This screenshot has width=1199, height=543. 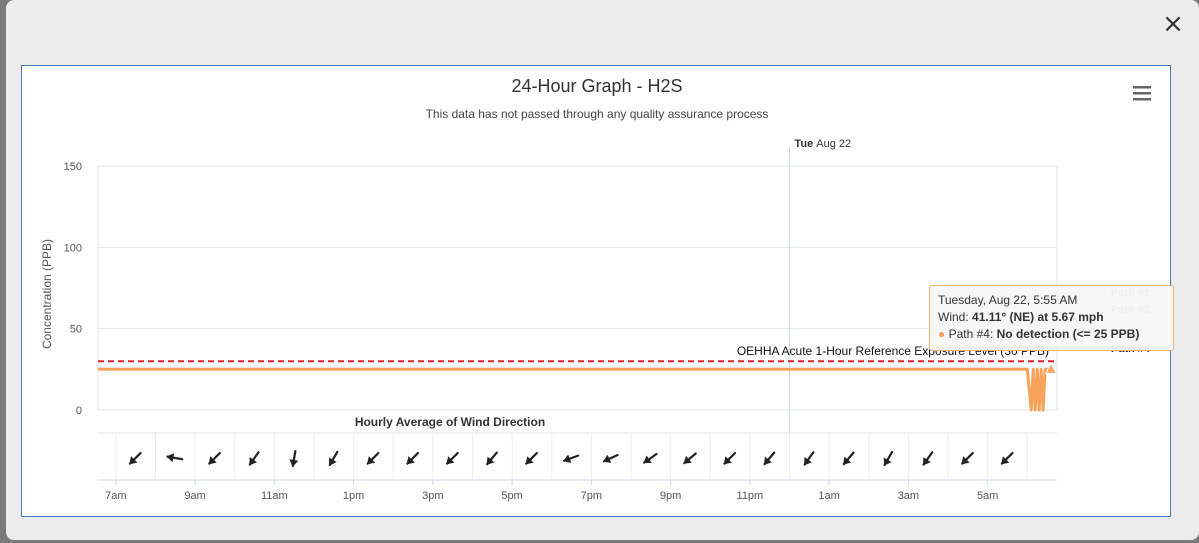 What do you see at coordinates (511, 496) in the screenshot?
I see `x-tick-label: 5pm` at bounding box center [511, 496].